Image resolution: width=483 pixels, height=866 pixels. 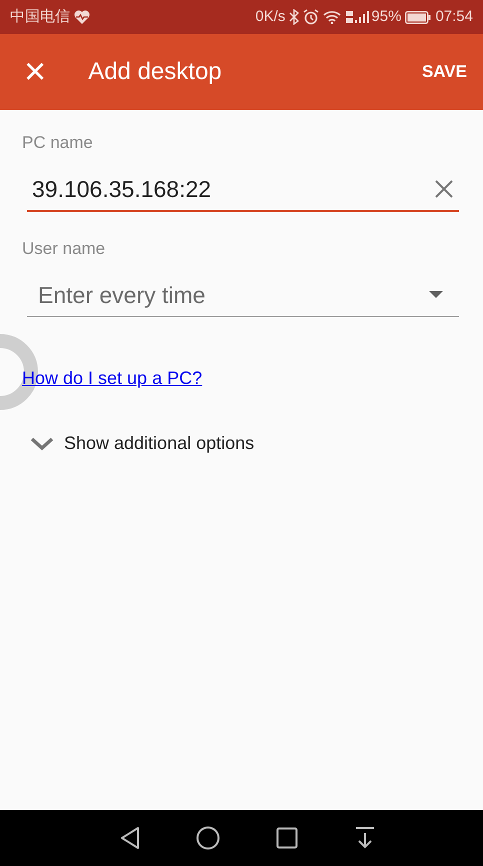 I want to click on recents-icon, so click(x=287, y=838).